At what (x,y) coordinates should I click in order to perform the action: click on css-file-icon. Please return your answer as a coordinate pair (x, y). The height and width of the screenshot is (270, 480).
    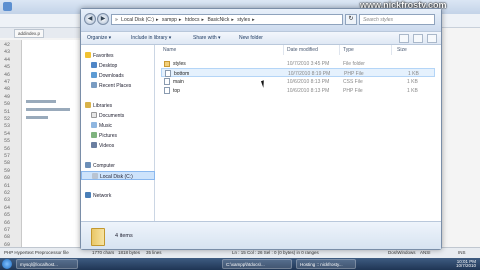
    Looking at the image, I should click on (167, 81).